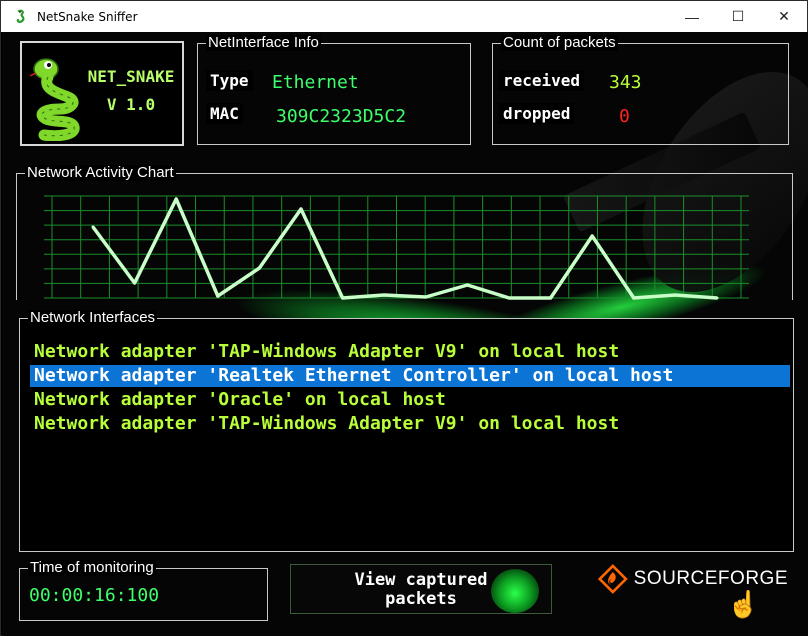 This screenshot has height=636, width=808. Describe the element at coordinates (87, 16) in the screenshot. I see `window-title: NetSnake Sniffer` at that location.